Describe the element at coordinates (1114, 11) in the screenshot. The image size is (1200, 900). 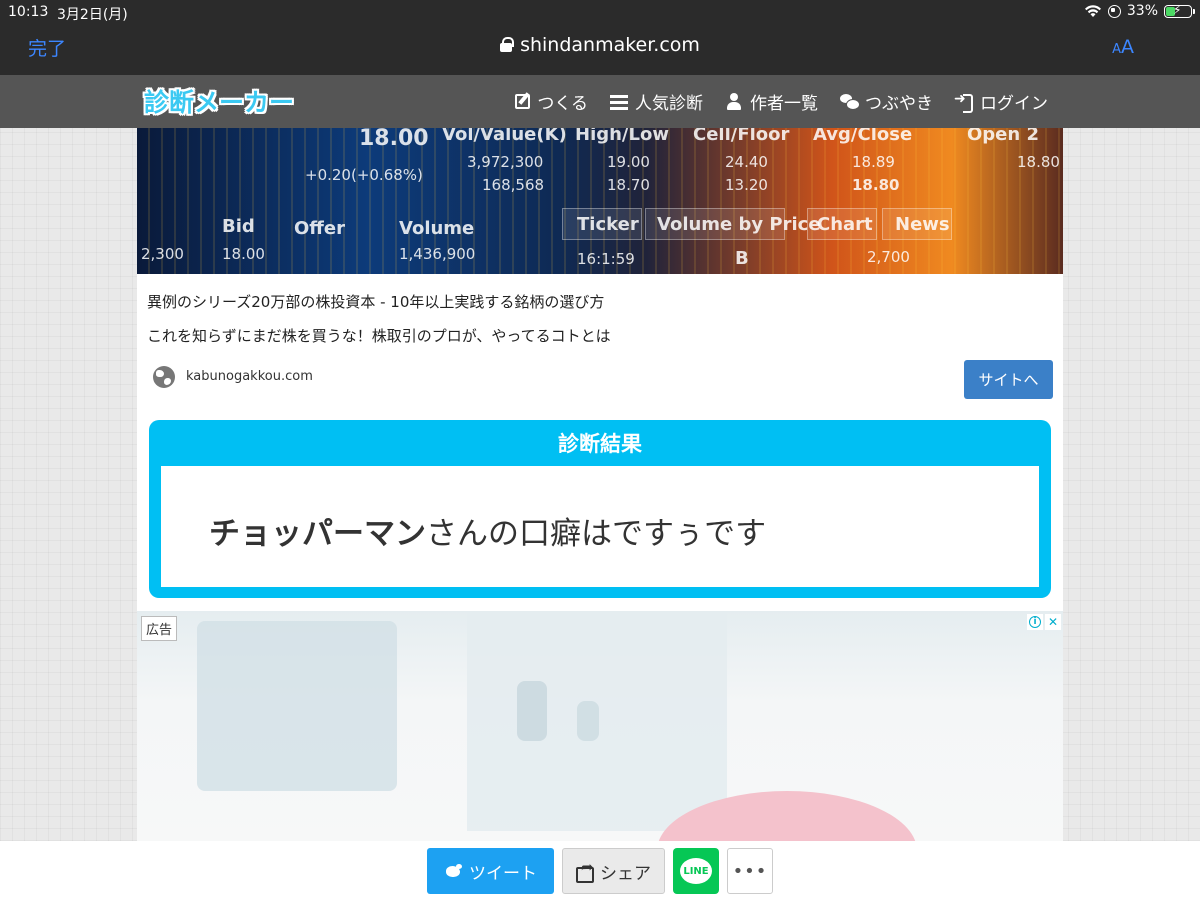
I see `orientation-lock-icon` at that location.